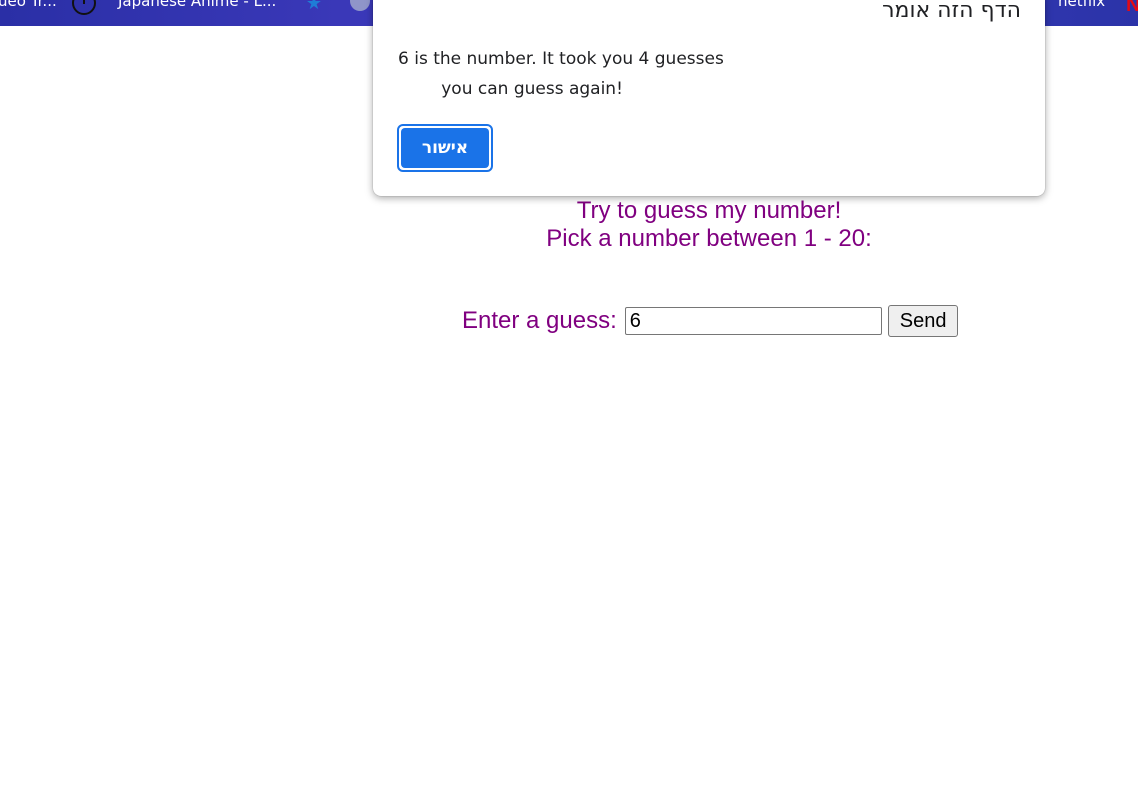 The image size is (1138, 788). What do you see at coordinates (539, 320) in the screenshot?
I see `guess-label: Enter a guess:` at bounding box center [539, 320].